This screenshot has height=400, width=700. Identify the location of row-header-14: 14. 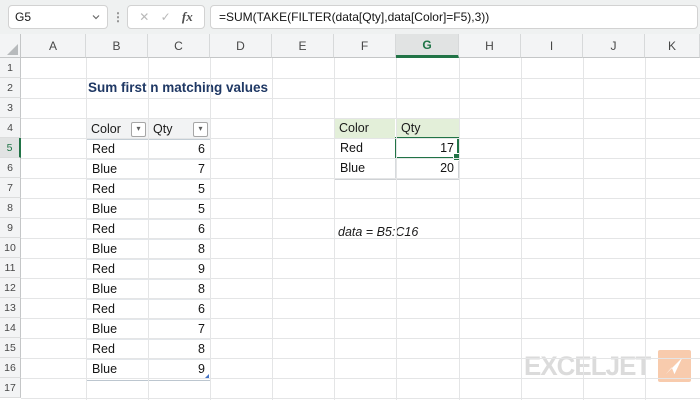
(10, 328).